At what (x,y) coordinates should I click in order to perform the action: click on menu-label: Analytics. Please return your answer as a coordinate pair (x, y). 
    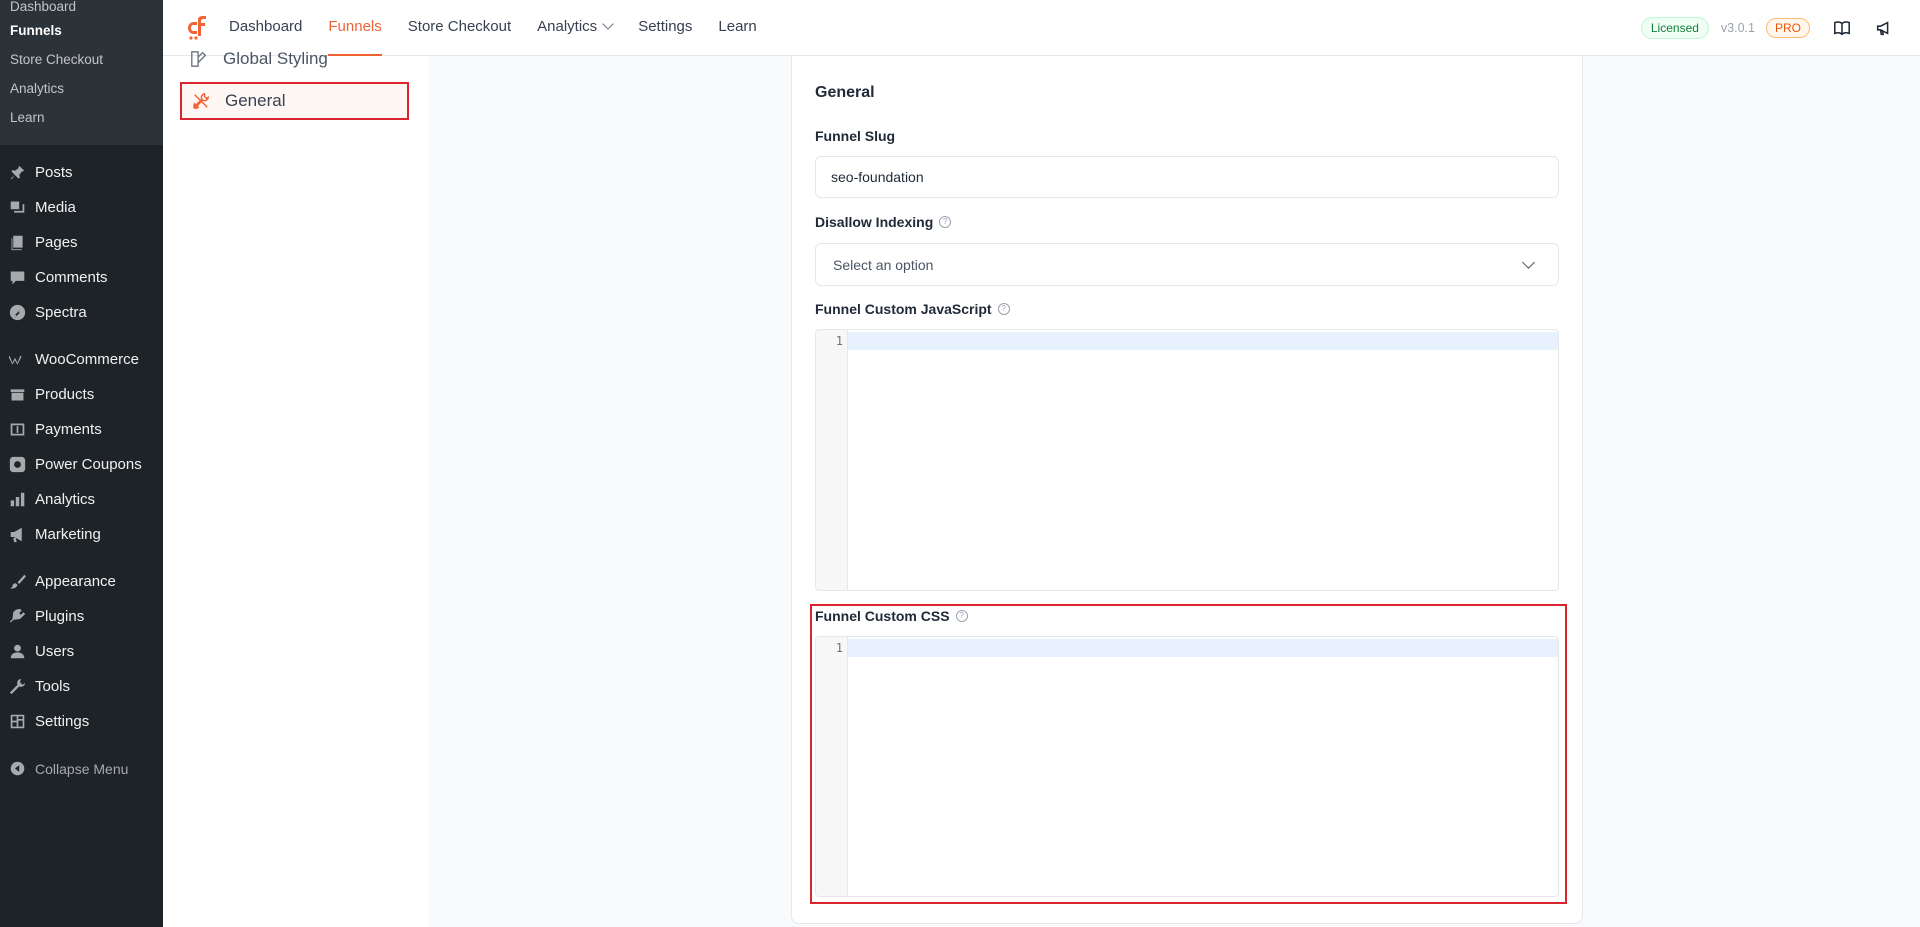
    Looking at the image, I should click on (65, 499).